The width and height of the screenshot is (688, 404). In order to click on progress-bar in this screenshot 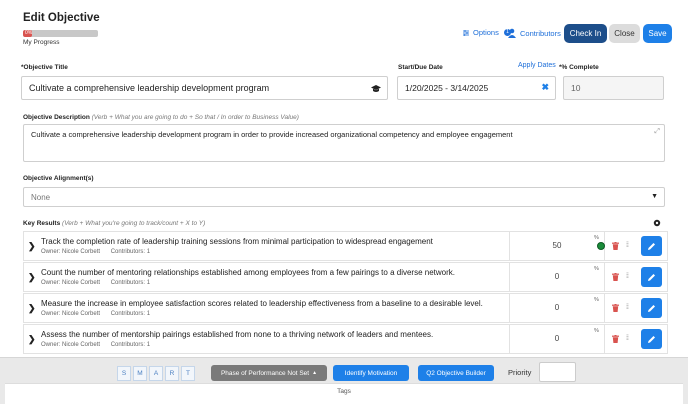, I will do `click(60, 33)`.